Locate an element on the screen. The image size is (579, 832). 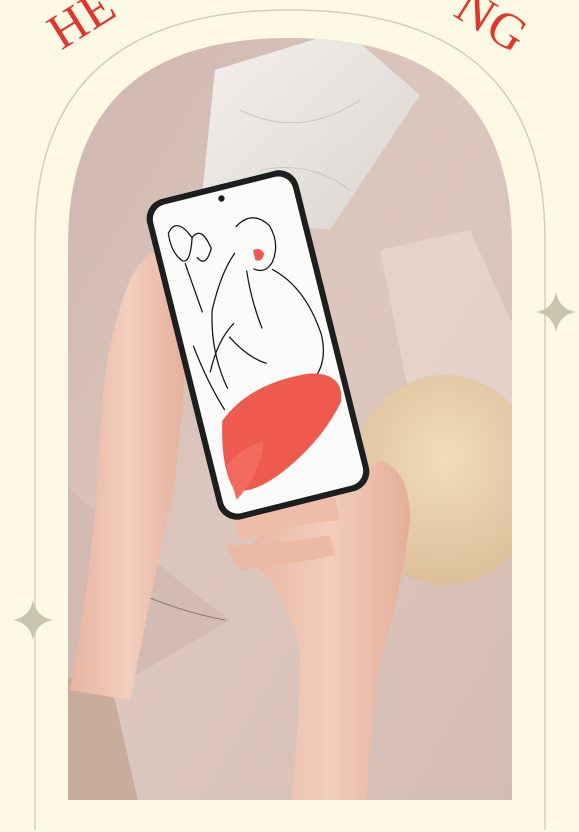
title-right: NG is located at coordinates (492, 32).